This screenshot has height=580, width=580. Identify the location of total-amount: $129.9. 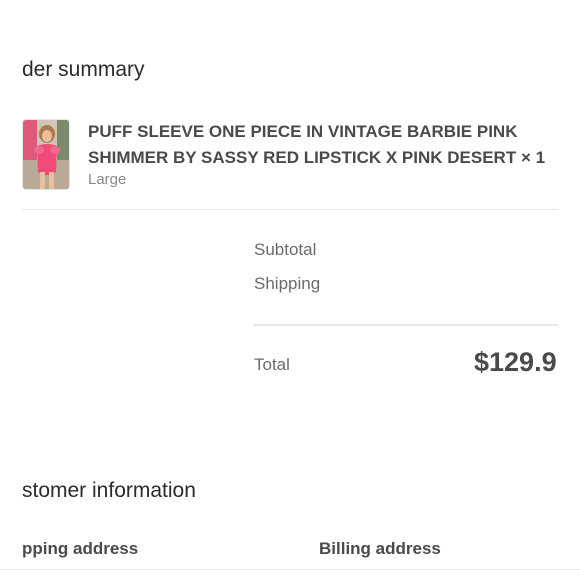
(515, 362).